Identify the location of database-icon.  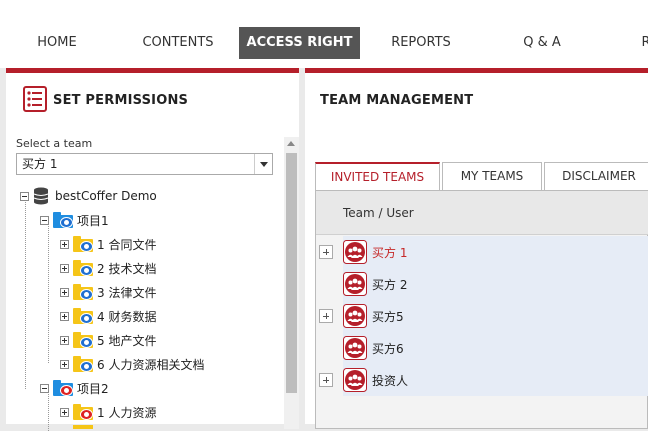
(41, 196).